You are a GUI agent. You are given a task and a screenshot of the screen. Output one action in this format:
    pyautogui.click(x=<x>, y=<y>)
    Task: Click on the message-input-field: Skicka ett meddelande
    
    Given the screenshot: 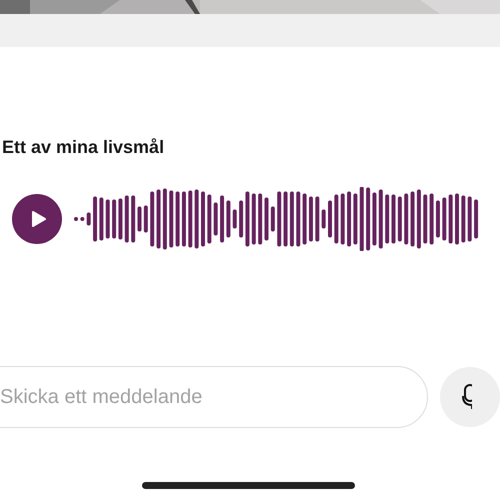 What is the action you would take?
    pyautogui.click(x=214, y=397)
    